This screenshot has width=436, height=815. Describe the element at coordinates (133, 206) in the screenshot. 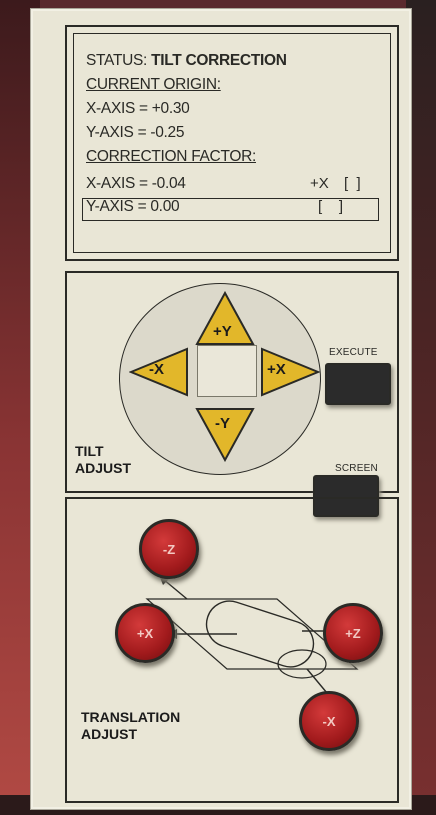

I see `correction-y-value: Y-AXIS = 0.00` at that location.